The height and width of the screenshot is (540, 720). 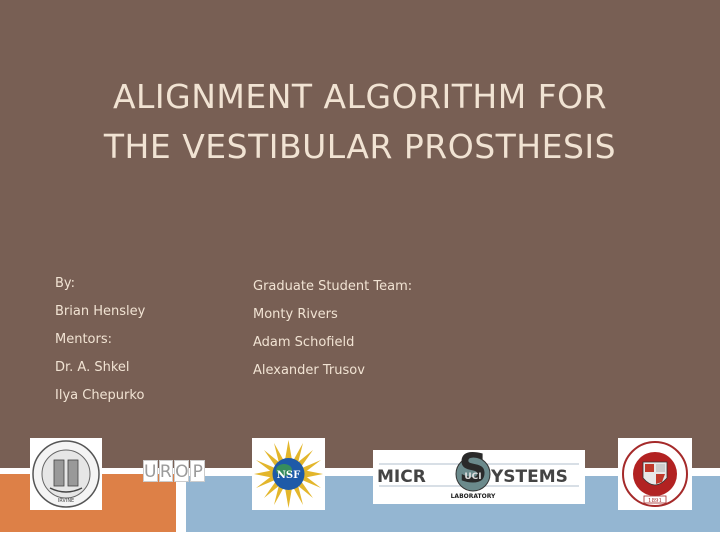 I want to click on mentor-name: Ilya Chepurko, so click(x=100, y=395).